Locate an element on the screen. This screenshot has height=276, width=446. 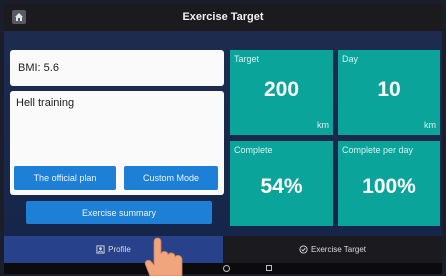
bmi-label: BMI: 5.6 is located at coordinates (38, 68).